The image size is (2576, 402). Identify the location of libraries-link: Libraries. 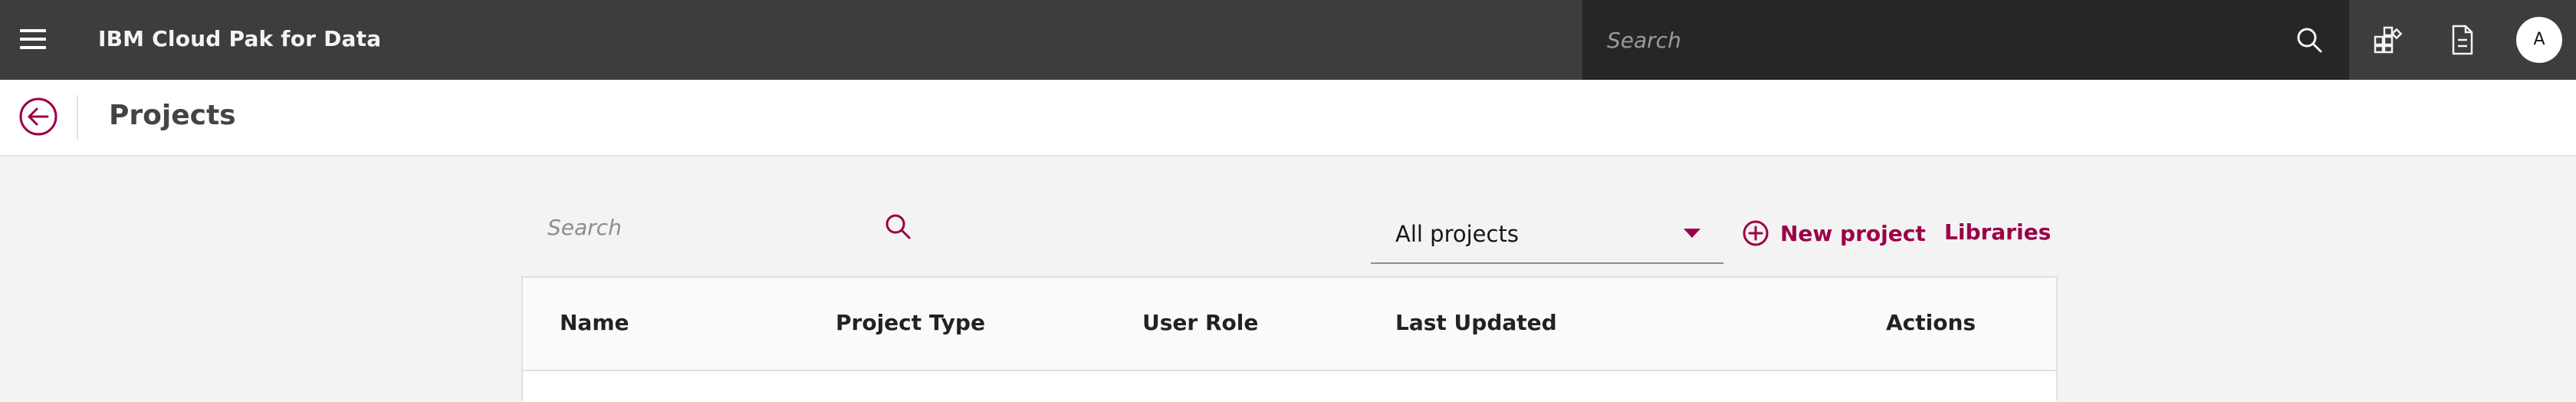
(1997, 232).